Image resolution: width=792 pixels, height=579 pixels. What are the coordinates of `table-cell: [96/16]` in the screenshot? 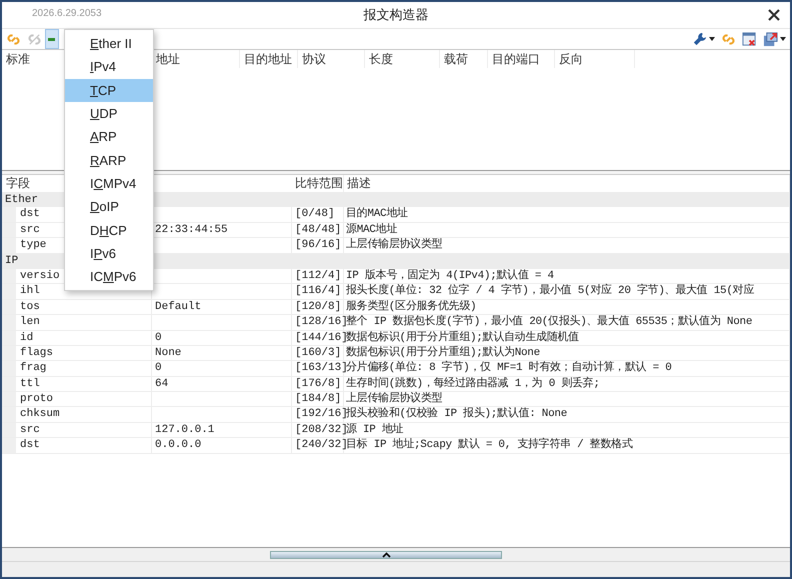 It's located at (318, 245).